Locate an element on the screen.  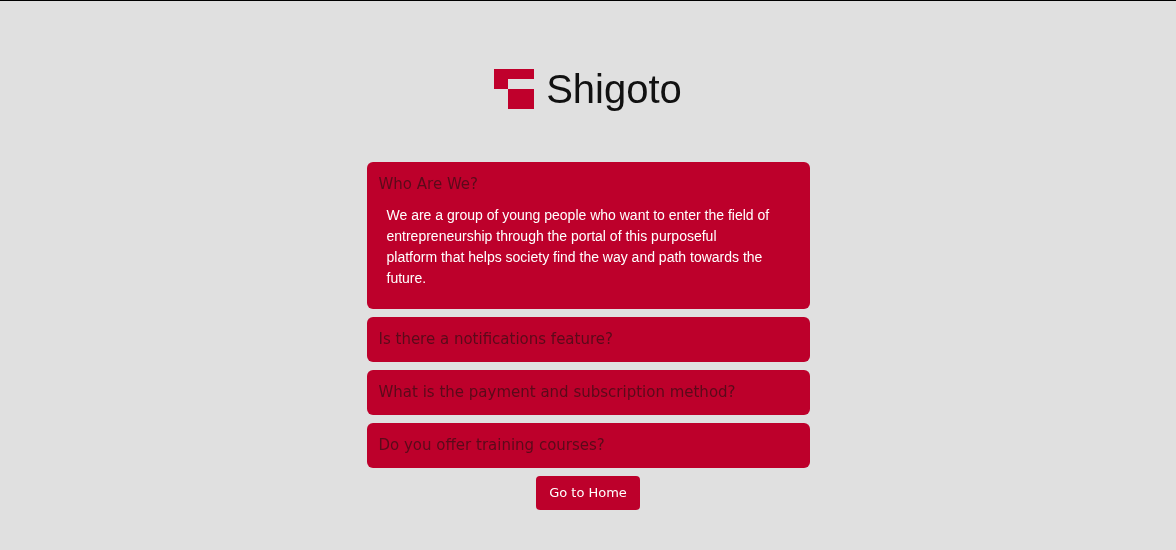
faq-card: Is there a notifications feature? is located at coordinates (588, 339).